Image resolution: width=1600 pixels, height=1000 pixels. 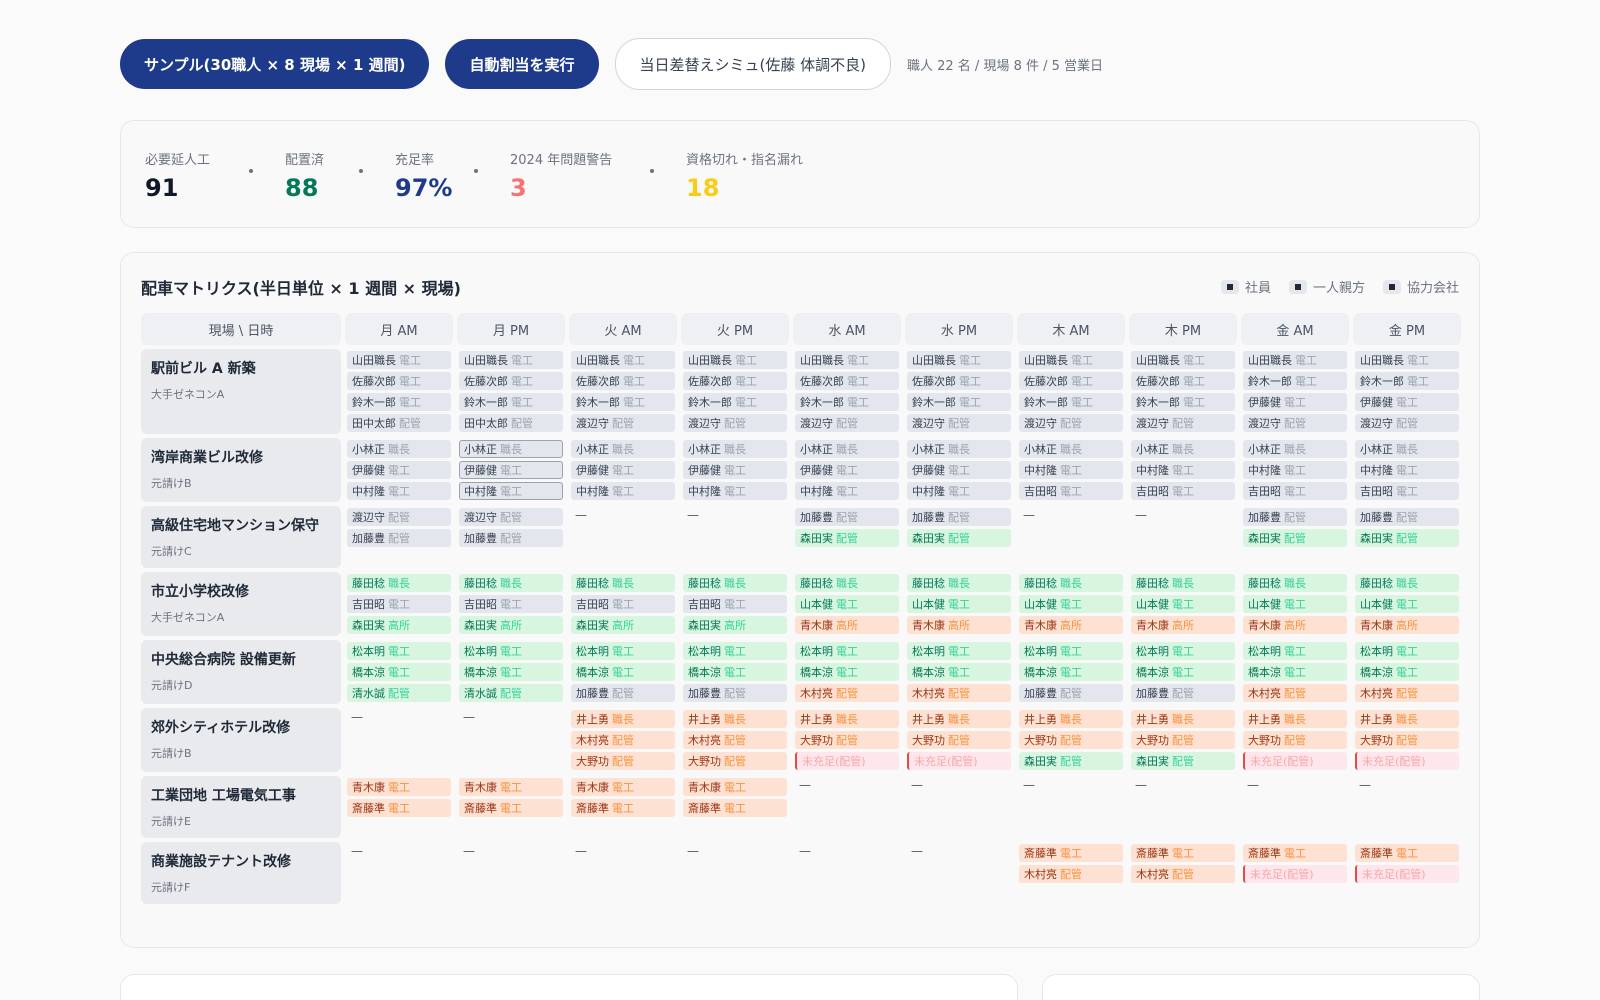 I want to click on worker-chip: 森田実 高所, so click(x=623, y=625).